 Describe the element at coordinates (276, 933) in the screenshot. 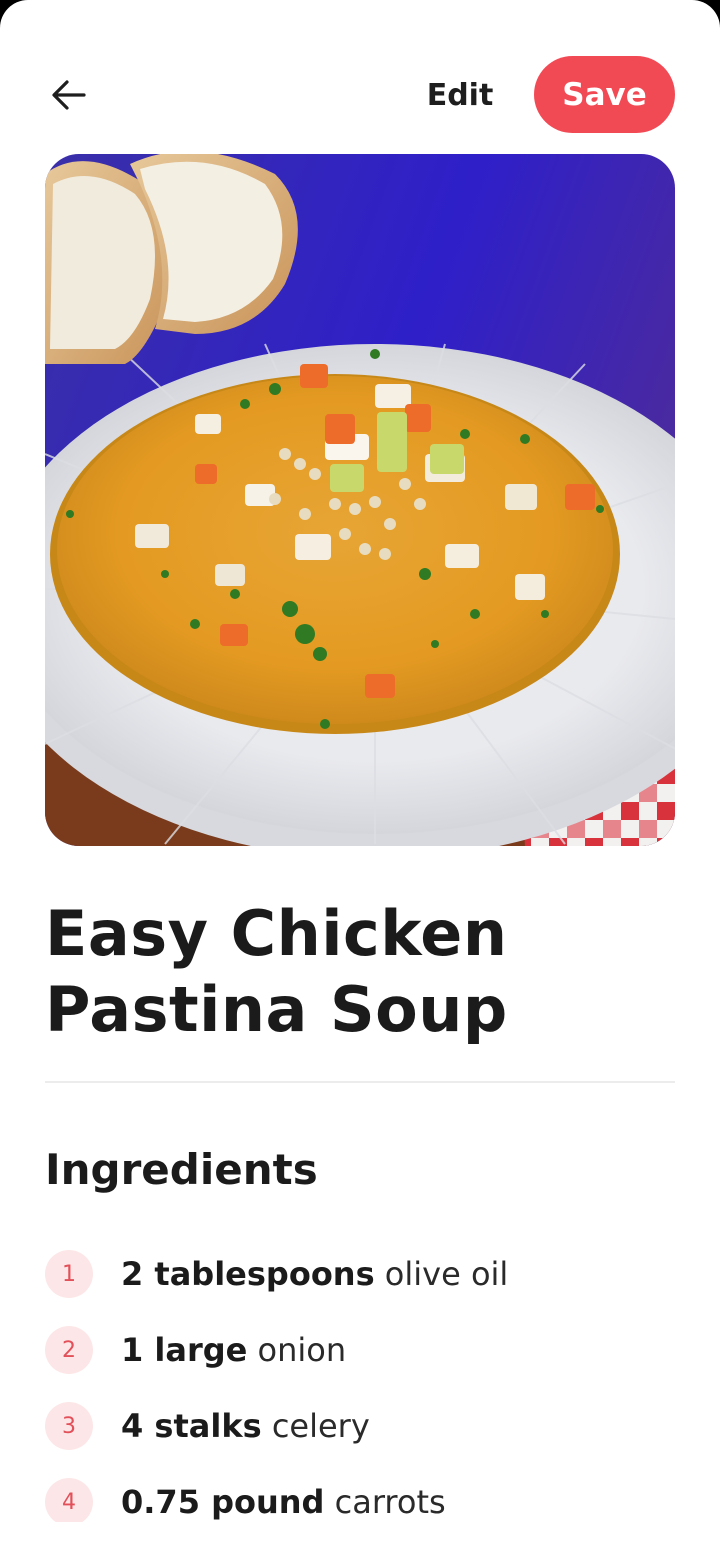

I see `recipe-title-line1: Easy Chicken` at that location.